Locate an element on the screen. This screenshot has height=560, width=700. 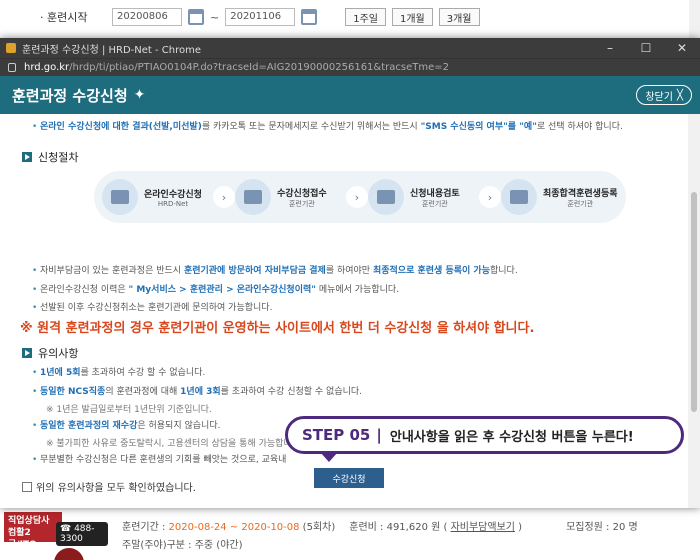
caution-highlight2: 1년에 3회 is located at coordinates (200, 392).